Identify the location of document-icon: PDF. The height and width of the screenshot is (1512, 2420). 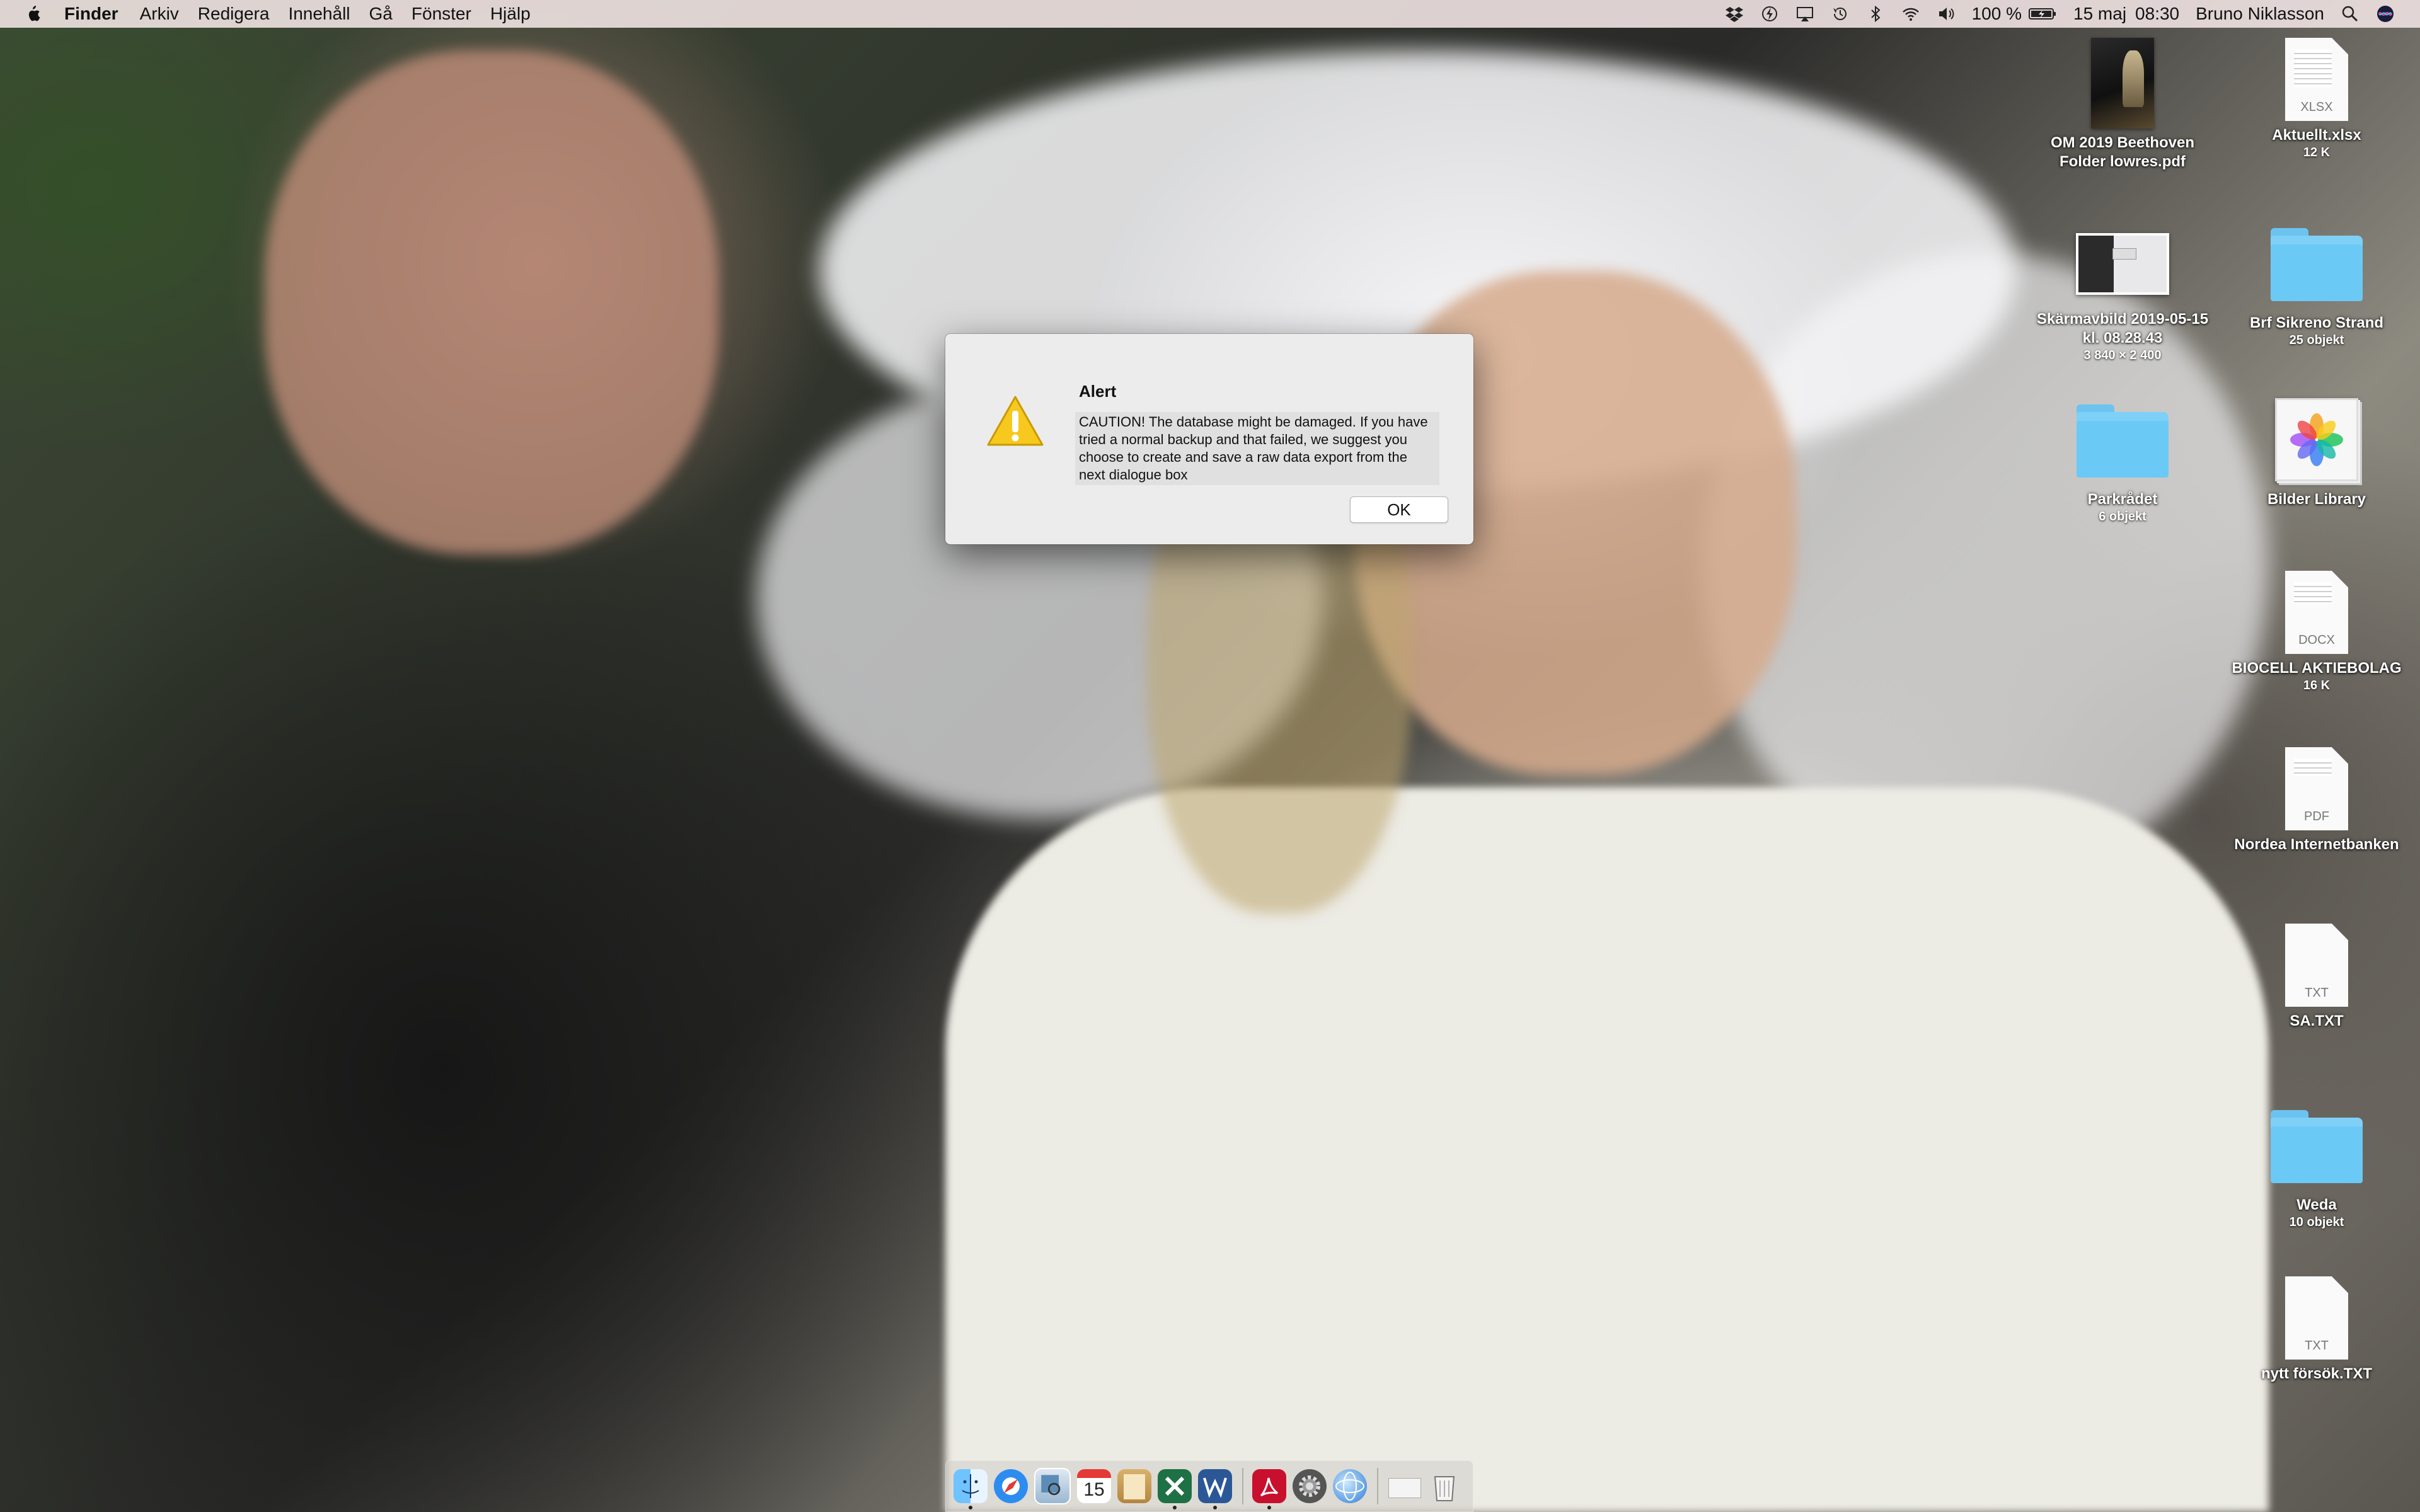
(2316, 788).